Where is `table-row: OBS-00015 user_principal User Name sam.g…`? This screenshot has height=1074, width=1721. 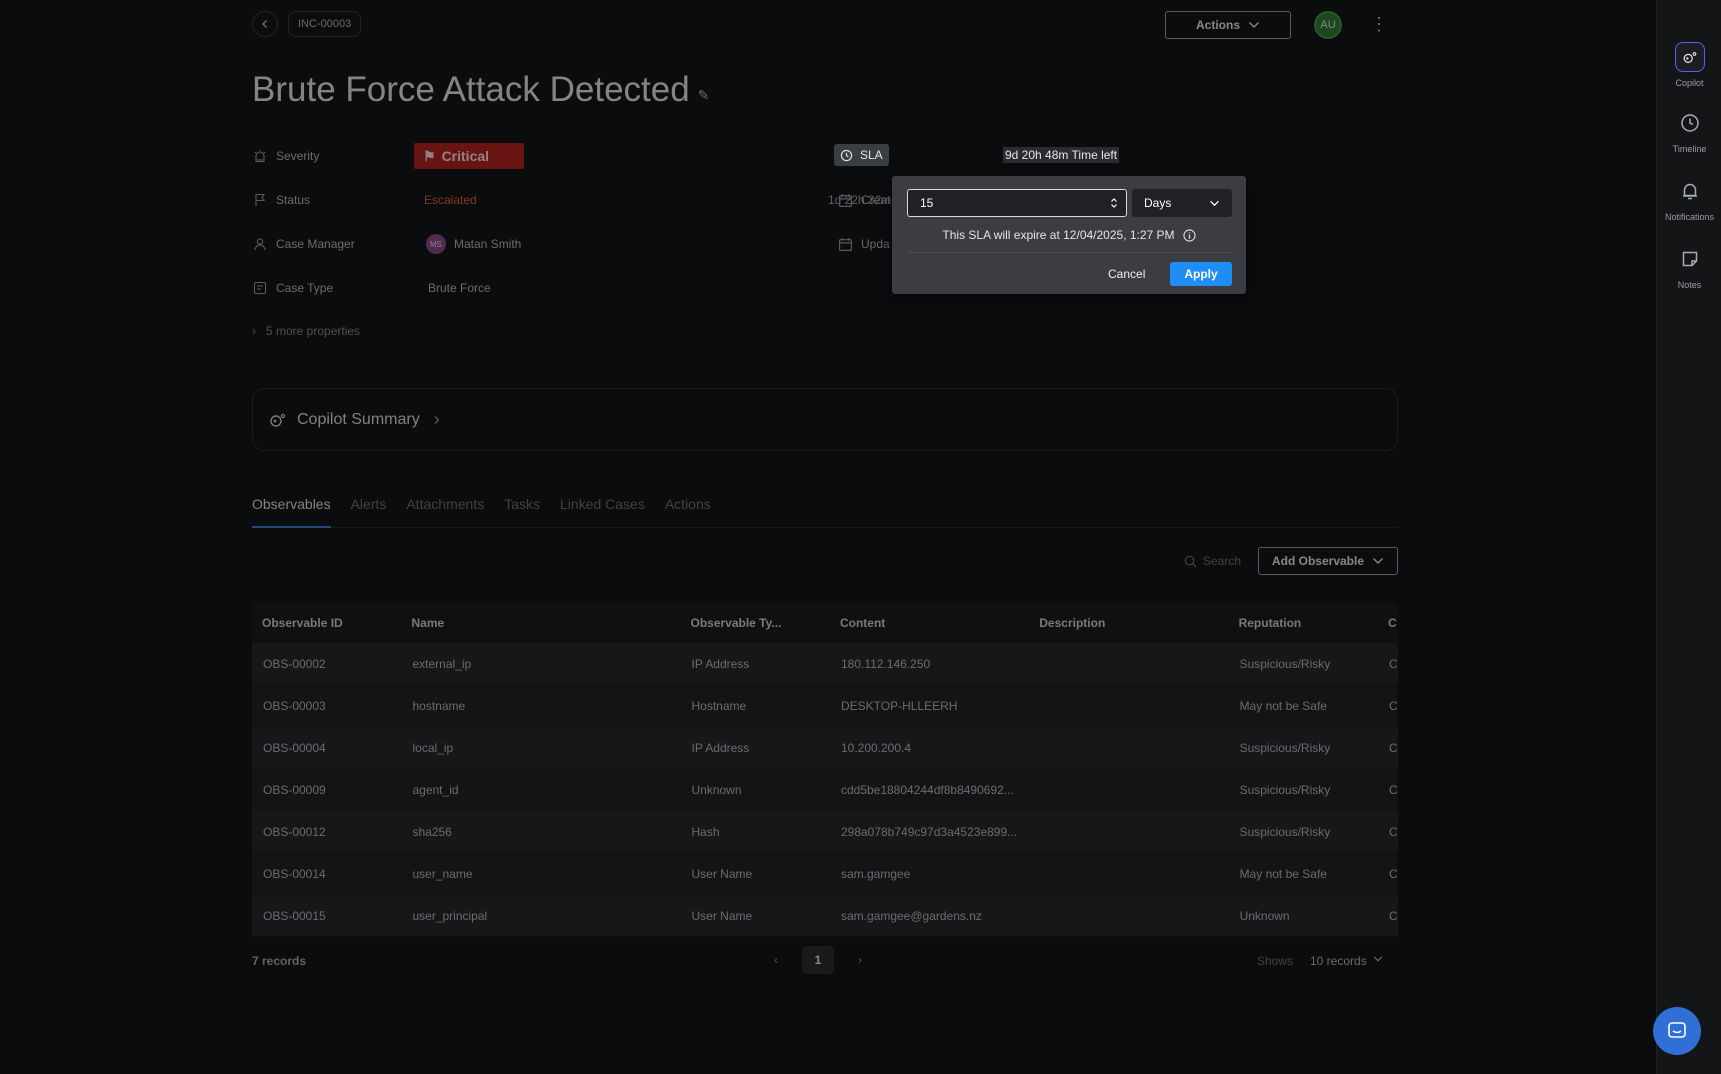 table-row: OBS-00015 user_principal User Name sam.g… is located at coordinates (825, 916).